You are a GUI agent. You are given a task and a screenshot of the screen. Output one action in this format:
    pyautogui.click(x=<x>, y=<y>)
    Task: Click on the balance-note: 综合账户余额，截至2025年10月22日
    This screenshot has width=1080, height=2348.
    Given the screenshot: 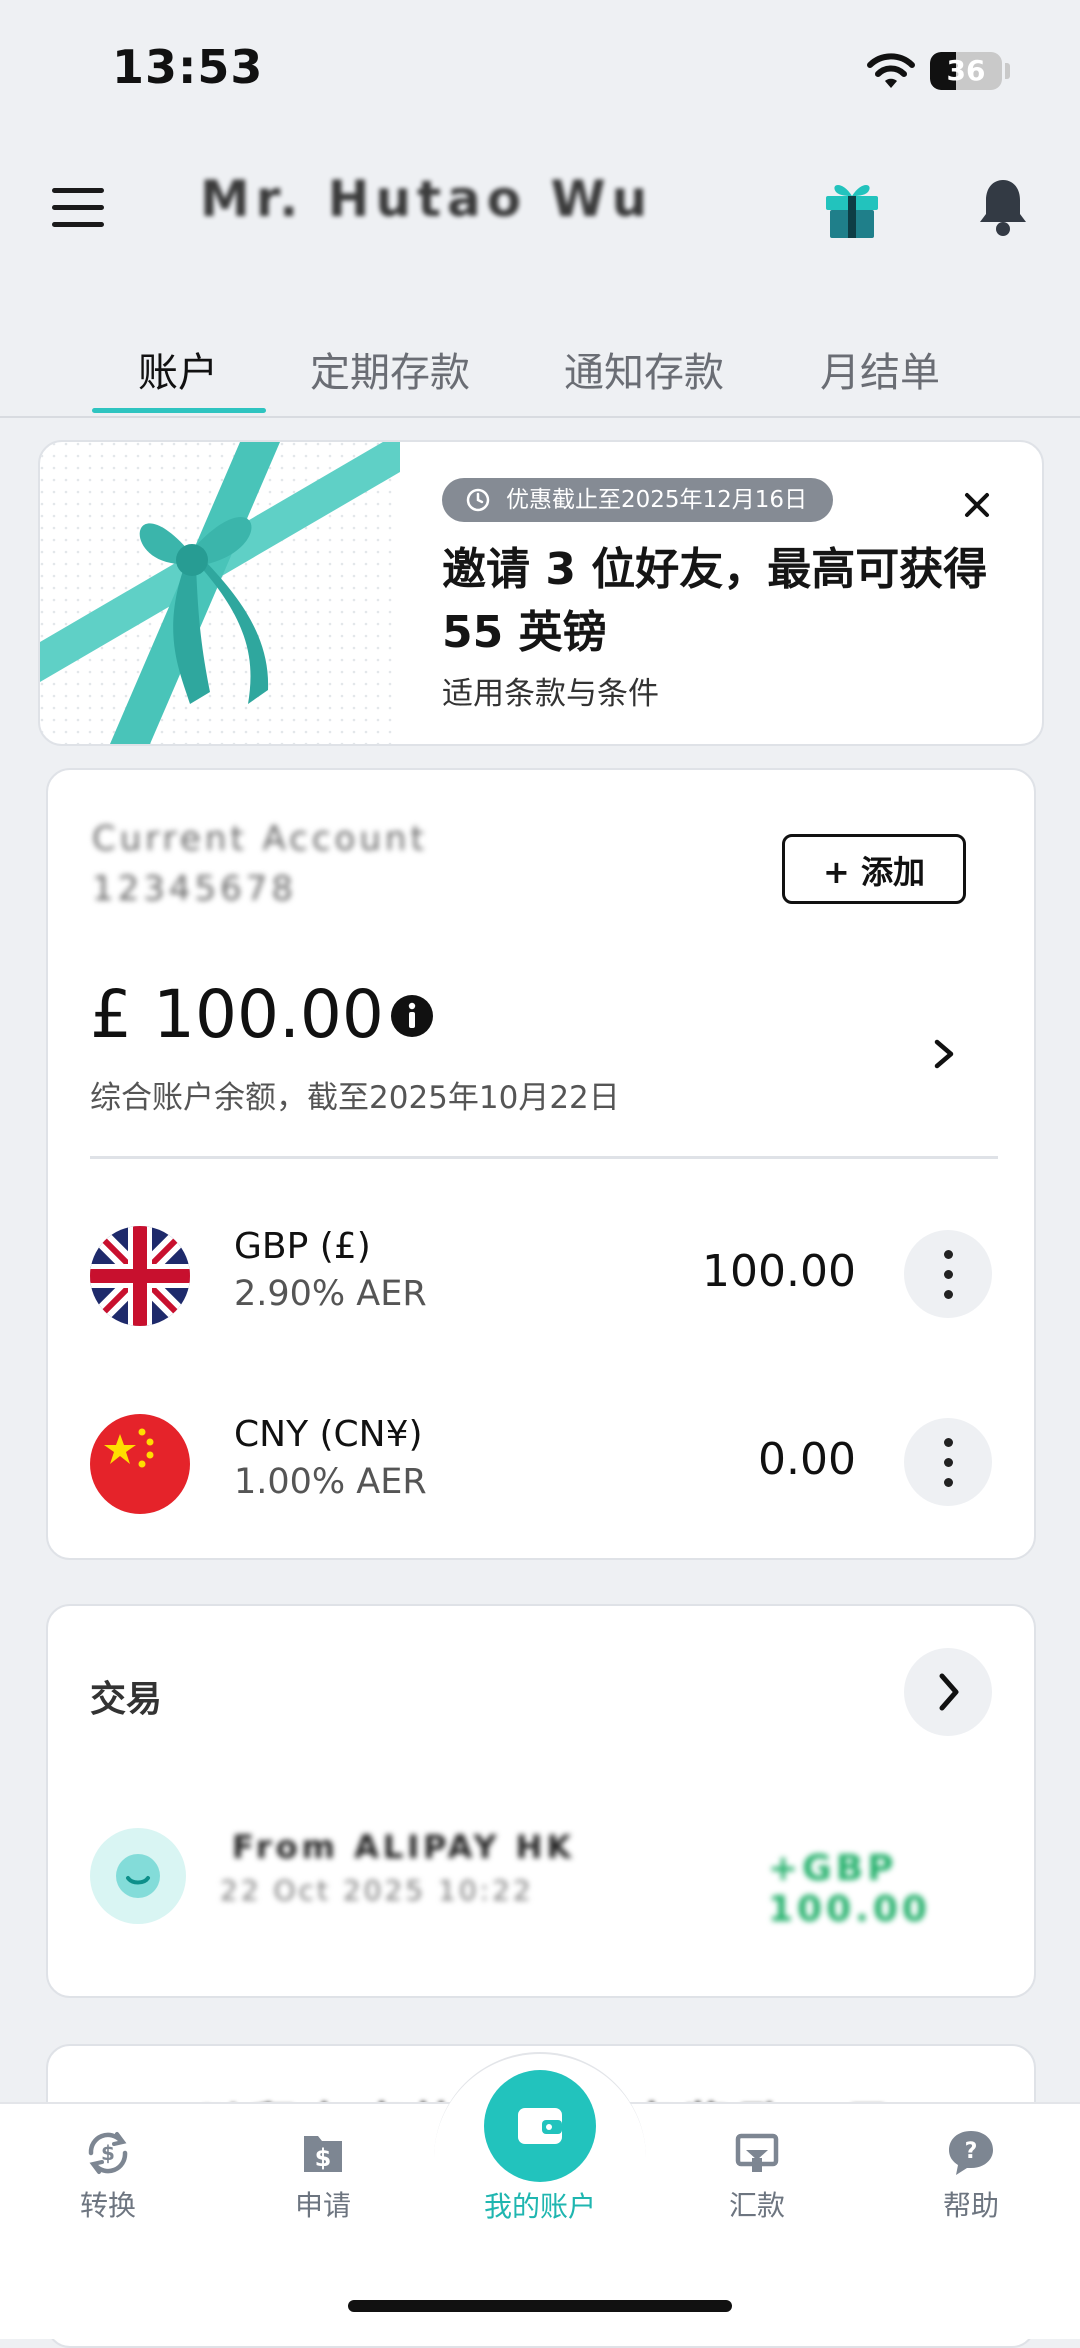 What is the action you would take?
    pyautogui.click(x=355, y=1098)
    